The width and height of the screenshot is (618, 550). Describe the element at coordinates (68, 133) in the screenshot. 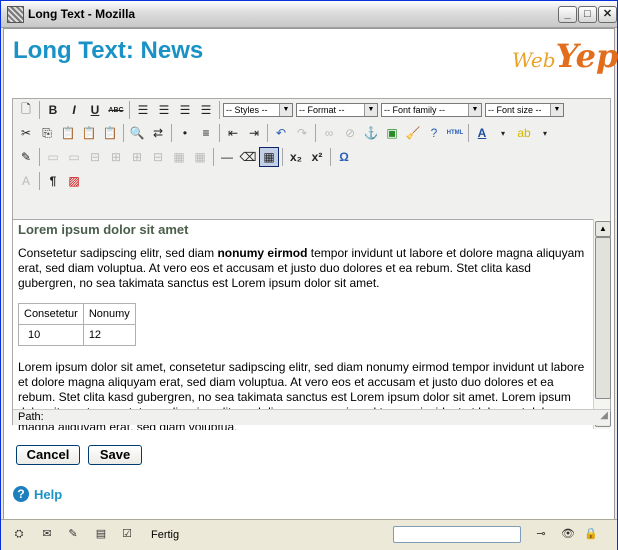

I see `paste-icon: 📋` at that location.